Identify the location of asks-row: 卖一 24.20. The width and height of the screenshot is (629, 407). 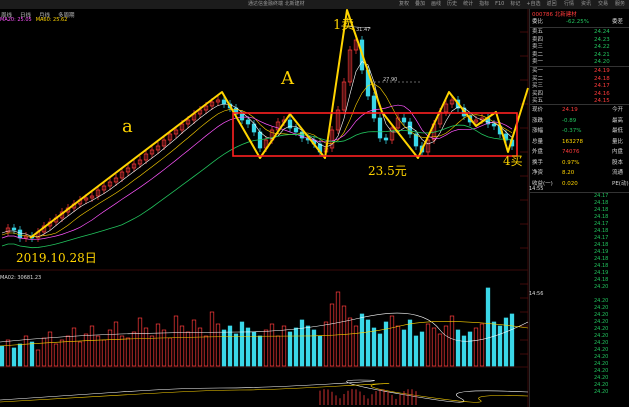
(580, 62).